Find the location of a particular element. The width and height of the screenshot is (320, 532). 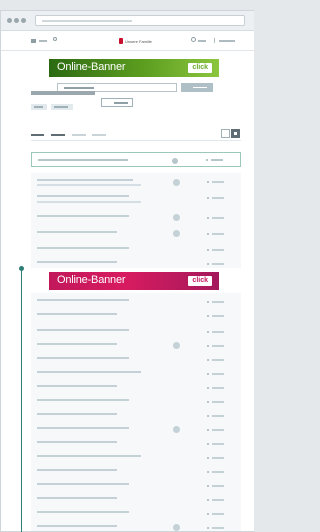

filter-button is located at coordinates (117, 102).